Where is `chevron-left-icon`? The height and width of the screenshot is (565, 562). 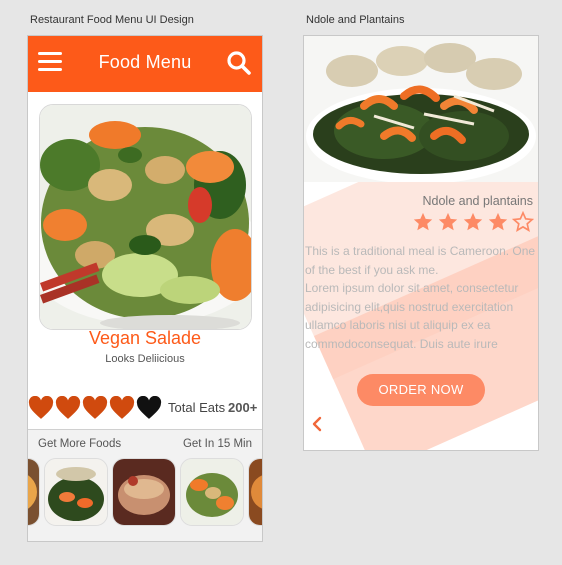
chevron-left-icon is located at coordinates (317, 424).